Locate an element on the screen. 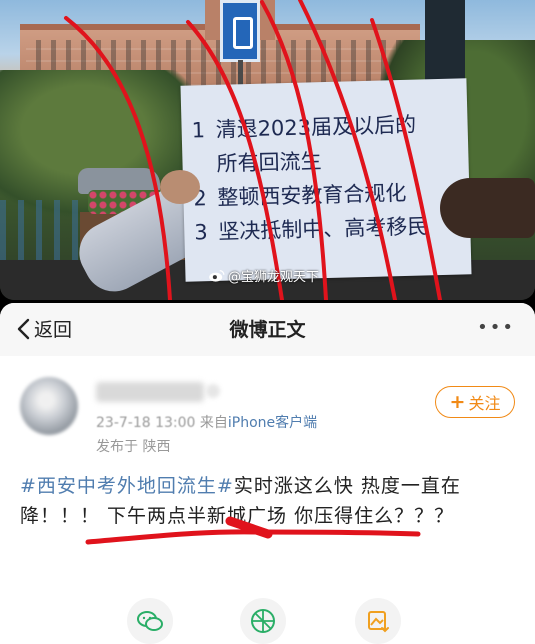 The height and width of the screenshot is (644, 535). weibo-watermark: @宝狮龙观天下 is located at coordinates (263, 275).